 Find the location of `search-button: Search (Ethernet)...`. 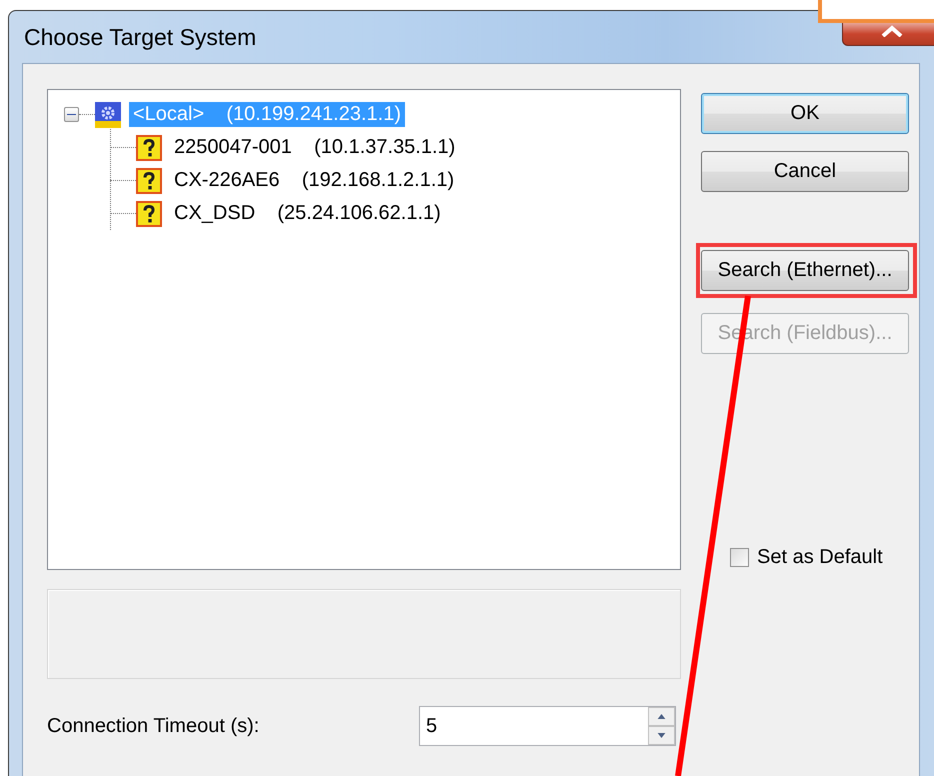

search-button: Search (Ethernet)... is located at coordinates (805, 270).